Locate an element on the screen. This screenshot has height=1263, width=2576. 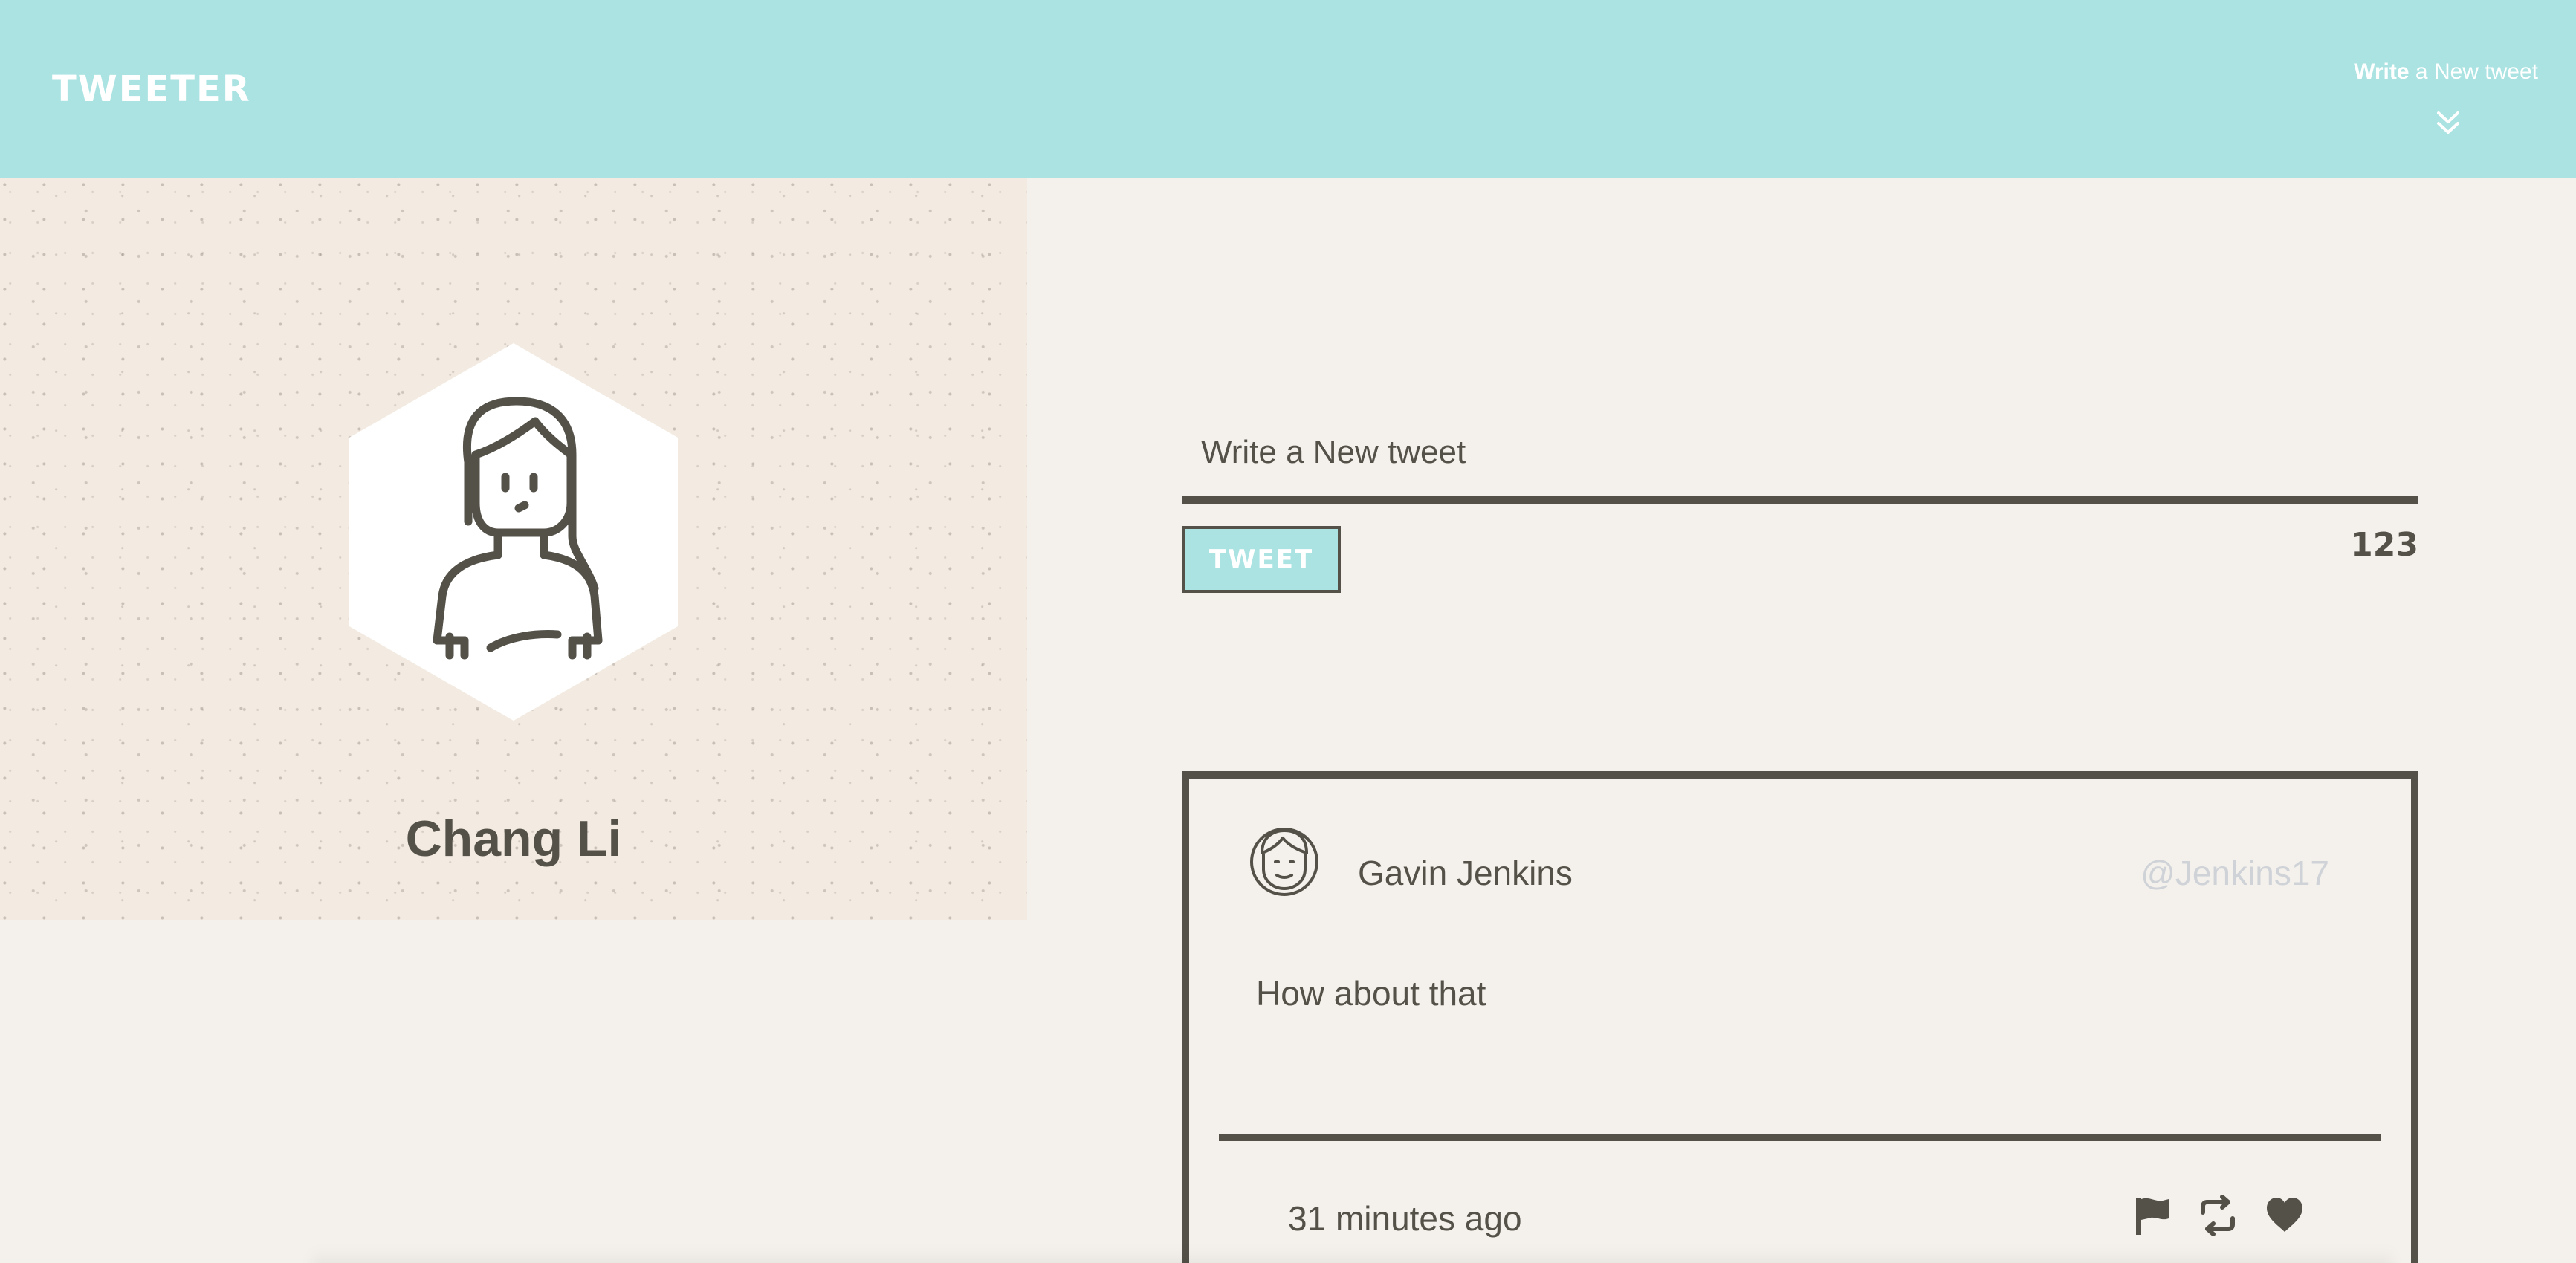
retweet-icon is located at coordinates (2217, 1215).